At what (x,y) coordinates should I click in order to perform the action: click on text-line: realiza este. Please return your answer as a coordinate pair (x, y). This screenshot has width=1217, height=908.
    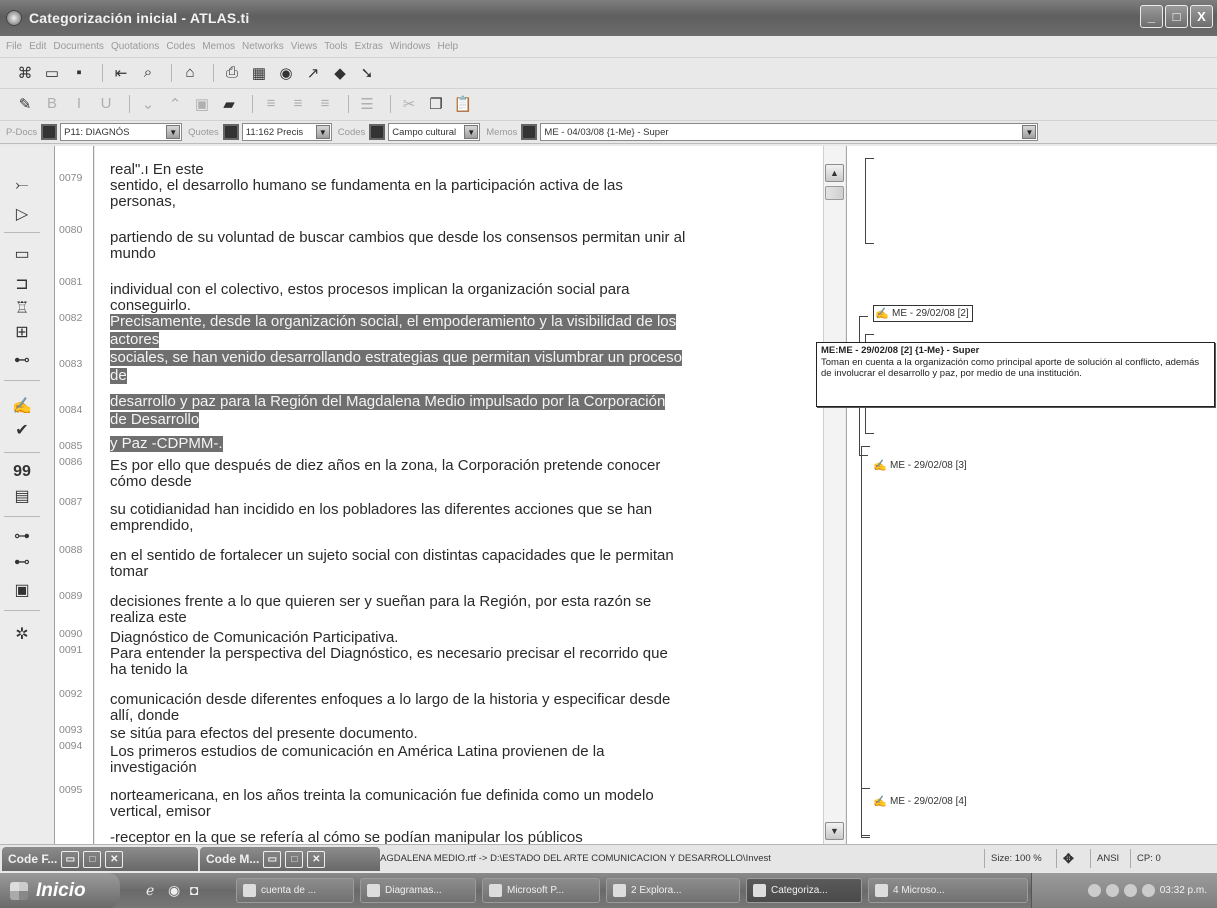
    Looking at the image, I should click on (148, 618).